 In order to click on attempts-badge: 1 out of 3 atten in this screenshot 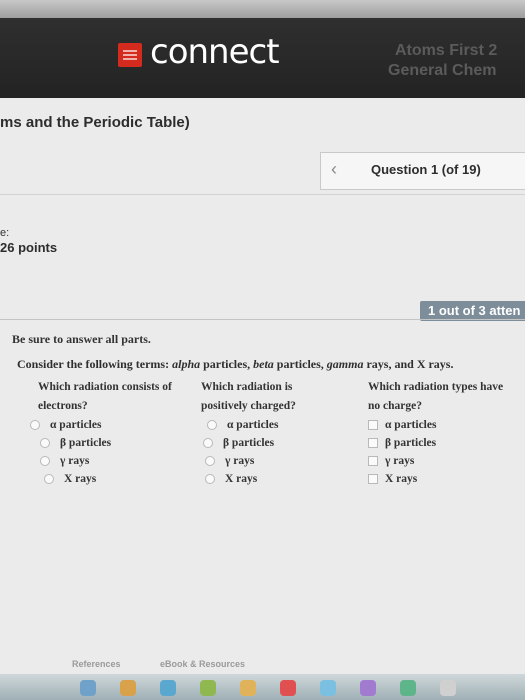, I will do `click(472, 311)`.